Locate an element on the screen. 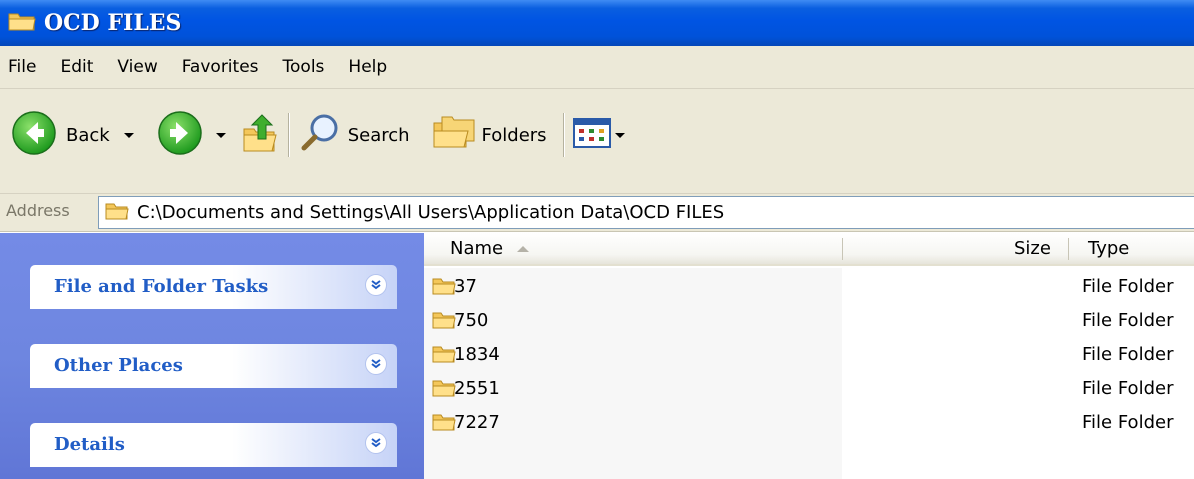 The width and height of the screenshot is (1194, 479). back-dropdown-icon is located at coordinates (128, 135).